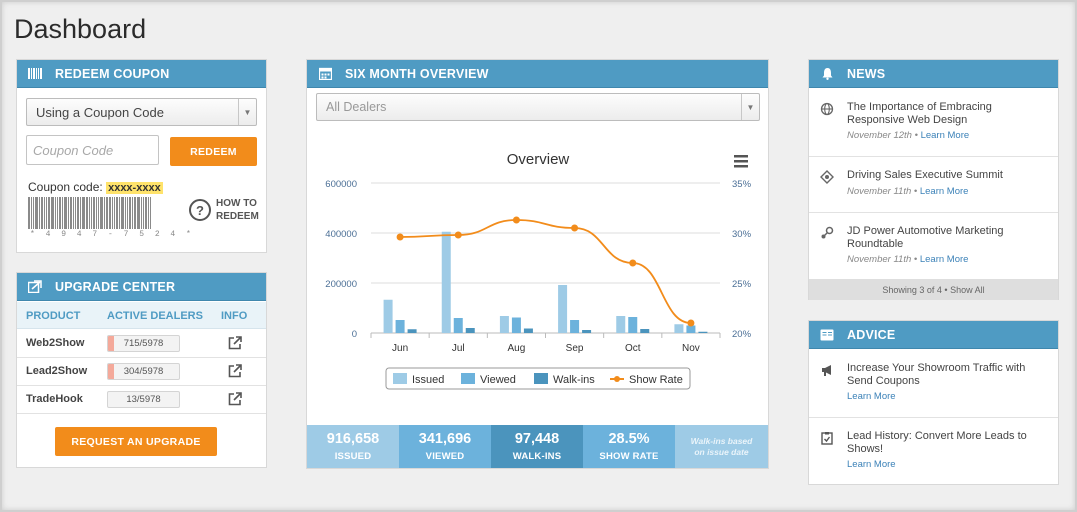 This screenshot has height=512, width=1077. What do you see at coordinates (574, 380) in the screenshot?
I see `legend-label: Walk-ins` at bounding box center [574, 380].